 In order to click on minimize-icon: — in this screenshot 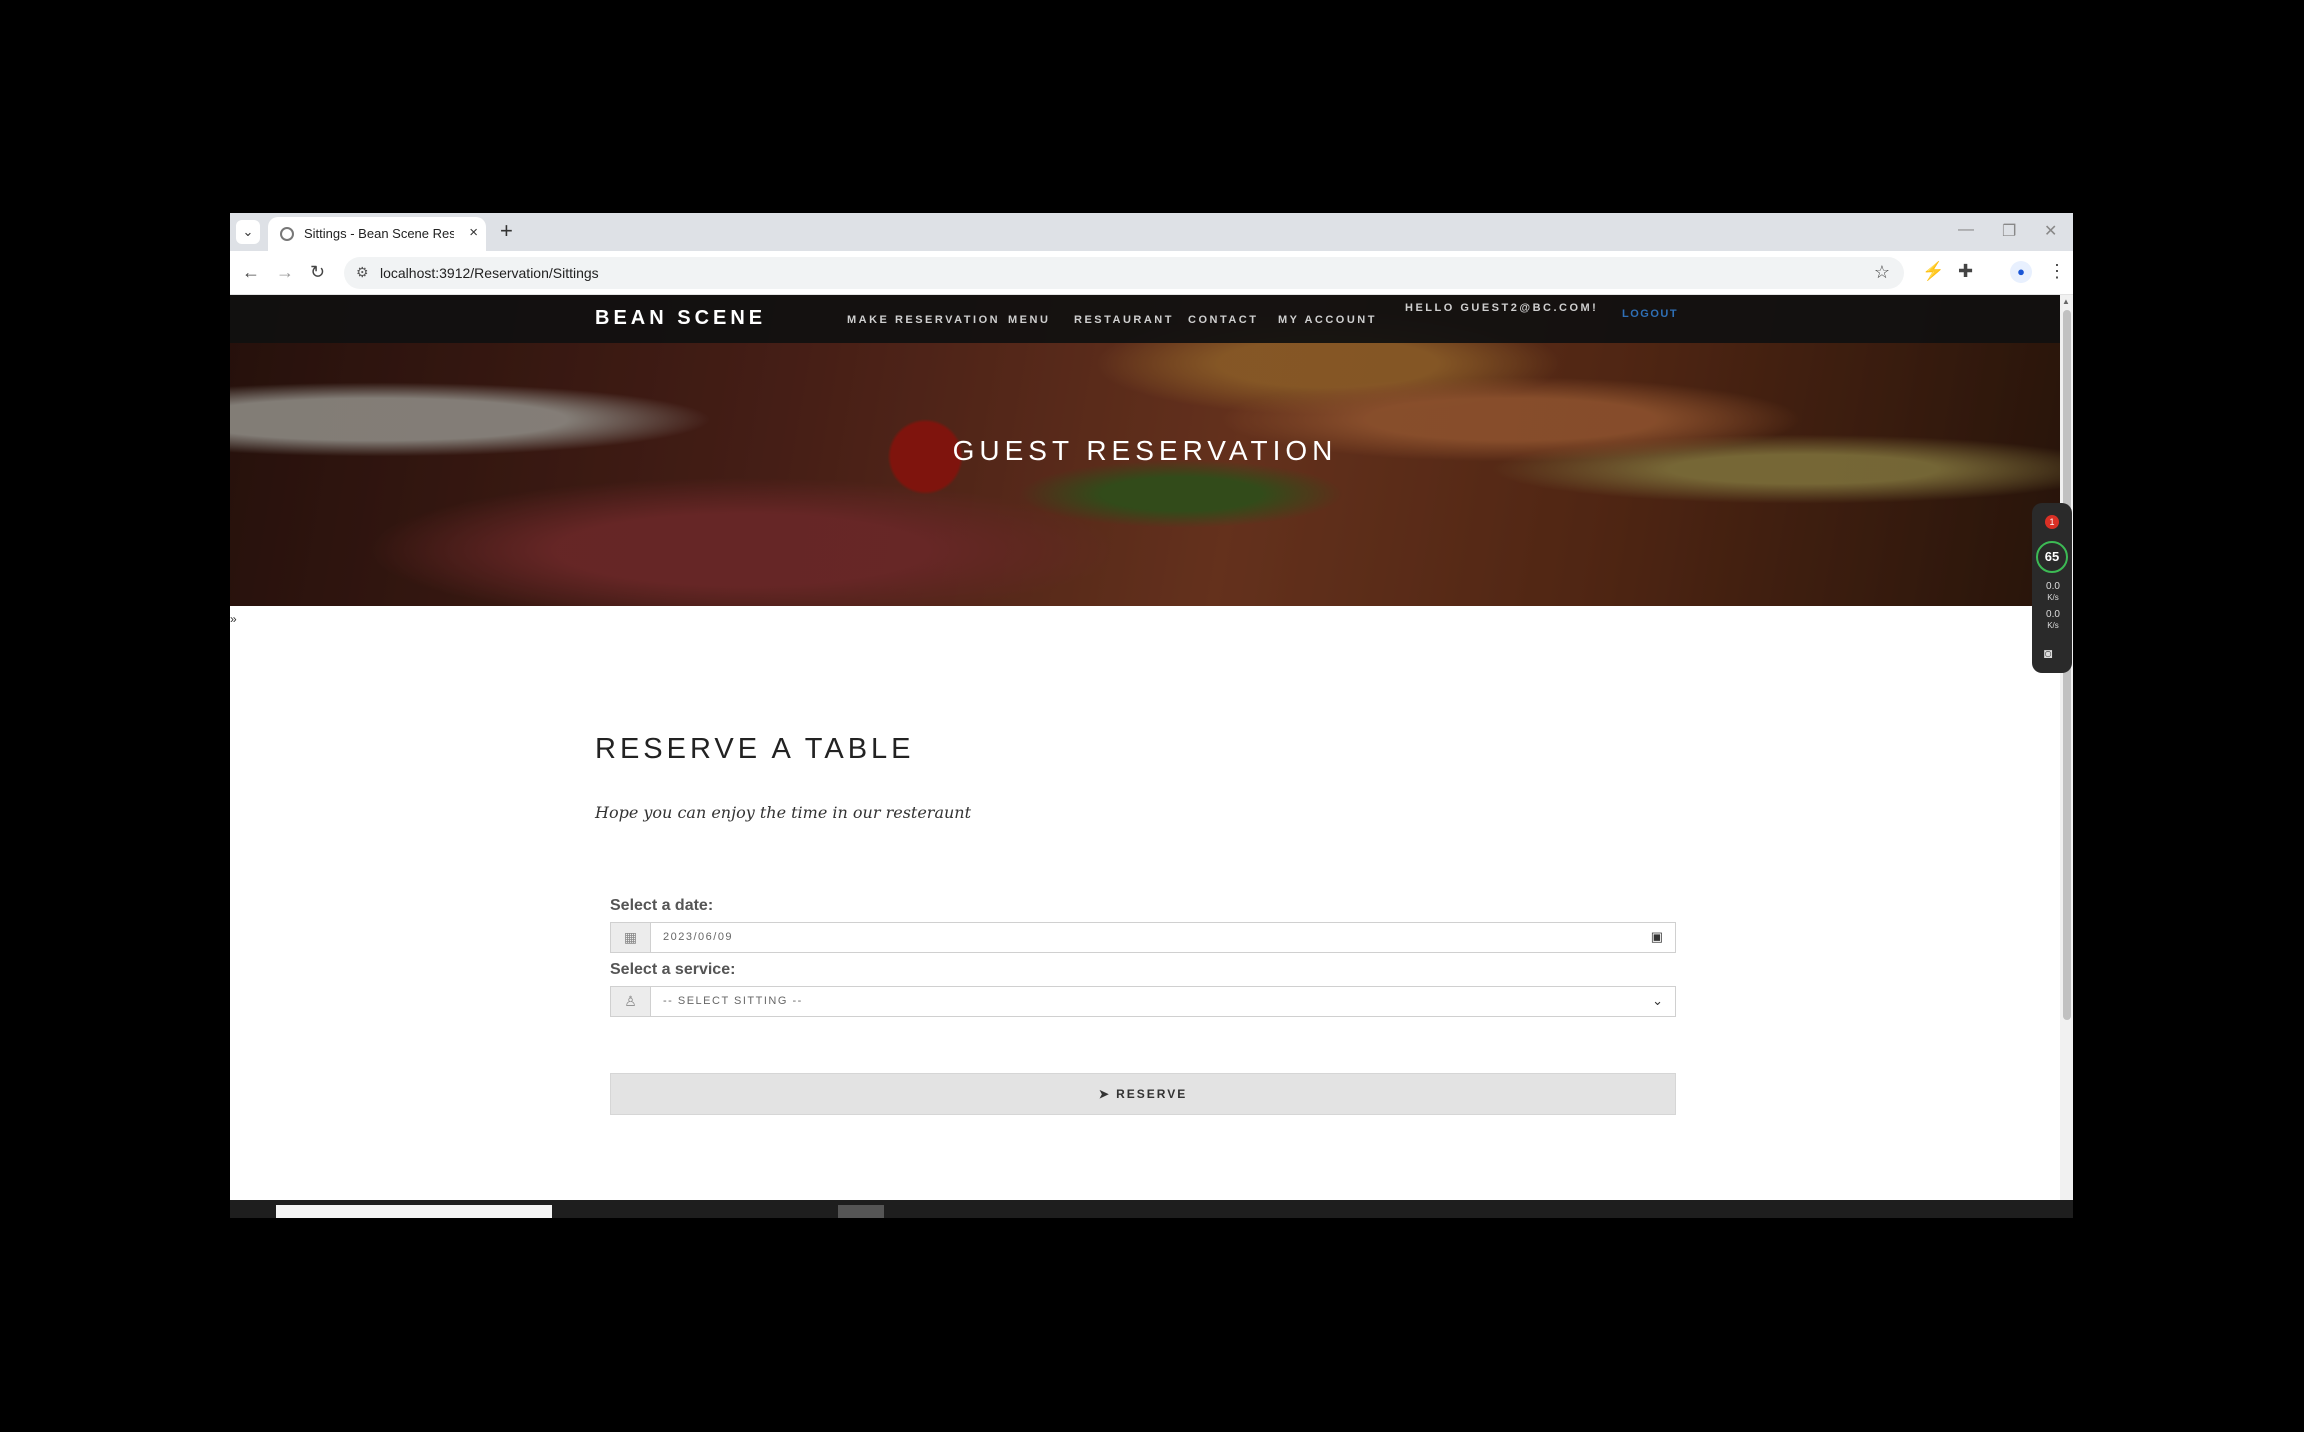, I will do `click(1966, 230)`.